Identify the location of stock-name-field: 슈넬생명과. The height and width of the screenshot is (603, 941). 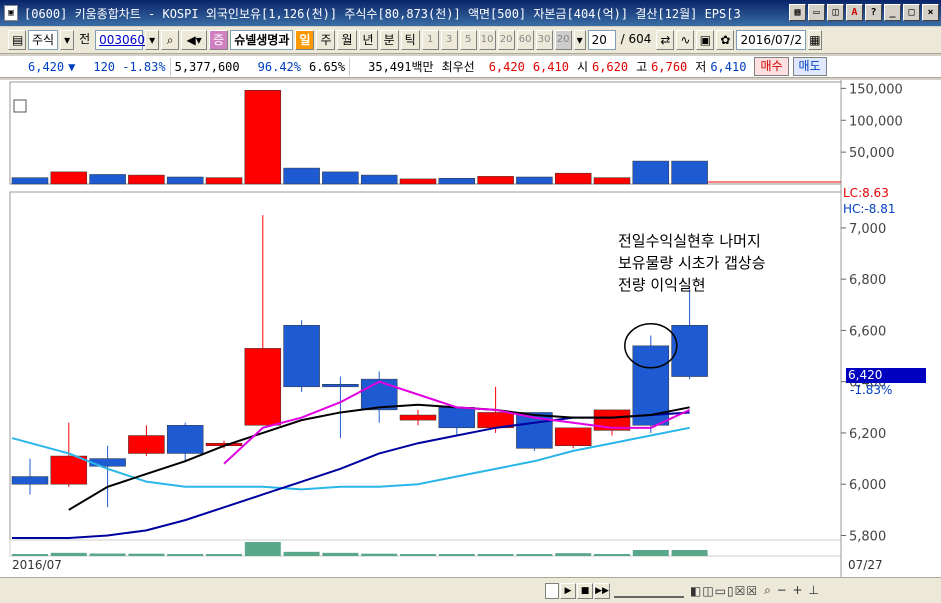
(262, 40).